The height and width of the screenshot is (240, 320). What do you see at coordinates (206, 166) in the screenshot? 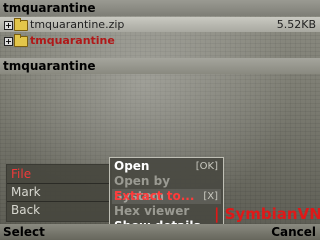
I see `submenu-item-shortcut: [OK]` at bounding box center [206, 166].